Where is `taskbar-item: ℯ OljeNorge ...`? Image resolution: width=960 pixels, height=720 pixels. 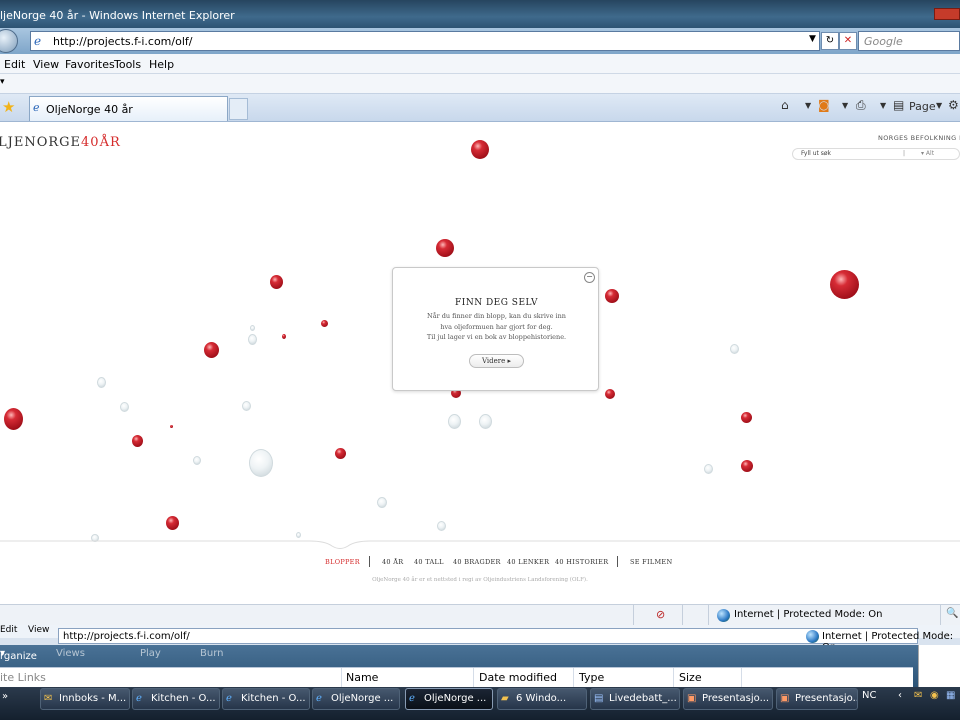
taskbar-item: ℯ OljeNorge ... is located at coordinates (356, 699).